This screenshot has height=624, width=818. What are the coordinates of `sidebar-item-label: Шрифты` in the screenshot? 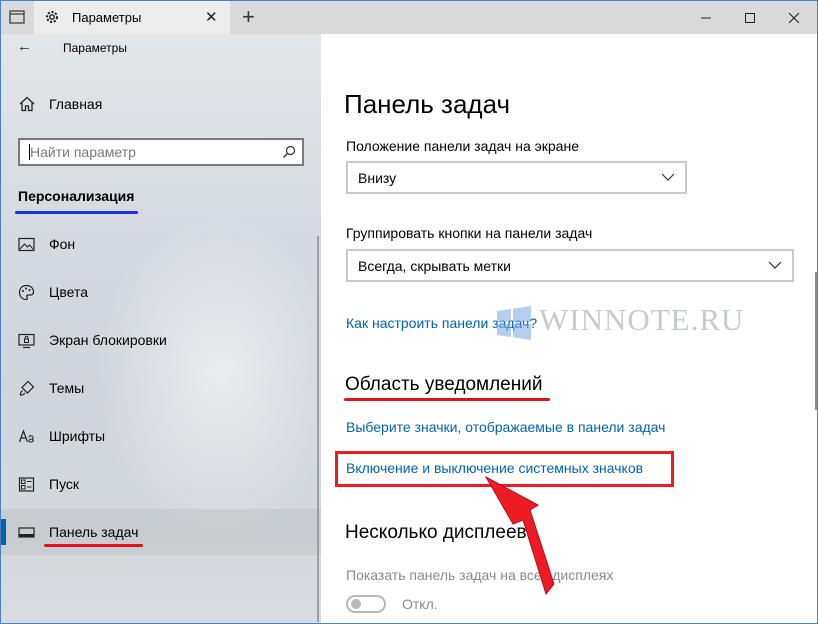 It's located at (77, 436).